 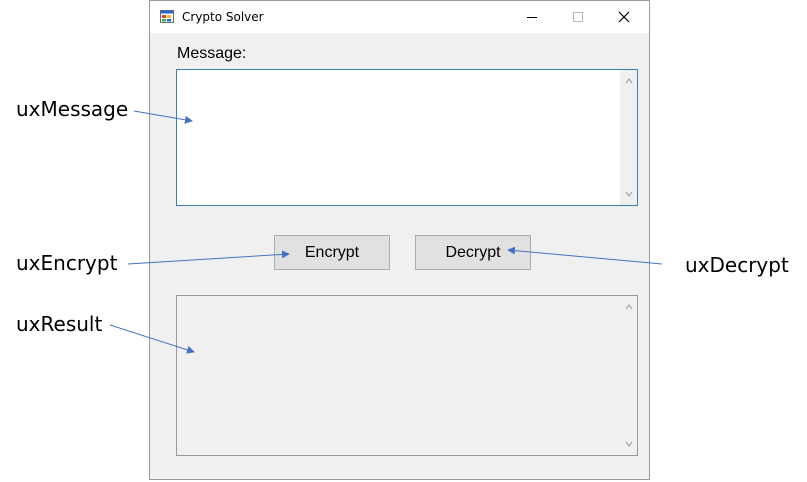 What do you see at coordinates (72, 109) in the screenshot?
I see `callout-uxmessage: uxMessage` at bounding box center [72, 109].